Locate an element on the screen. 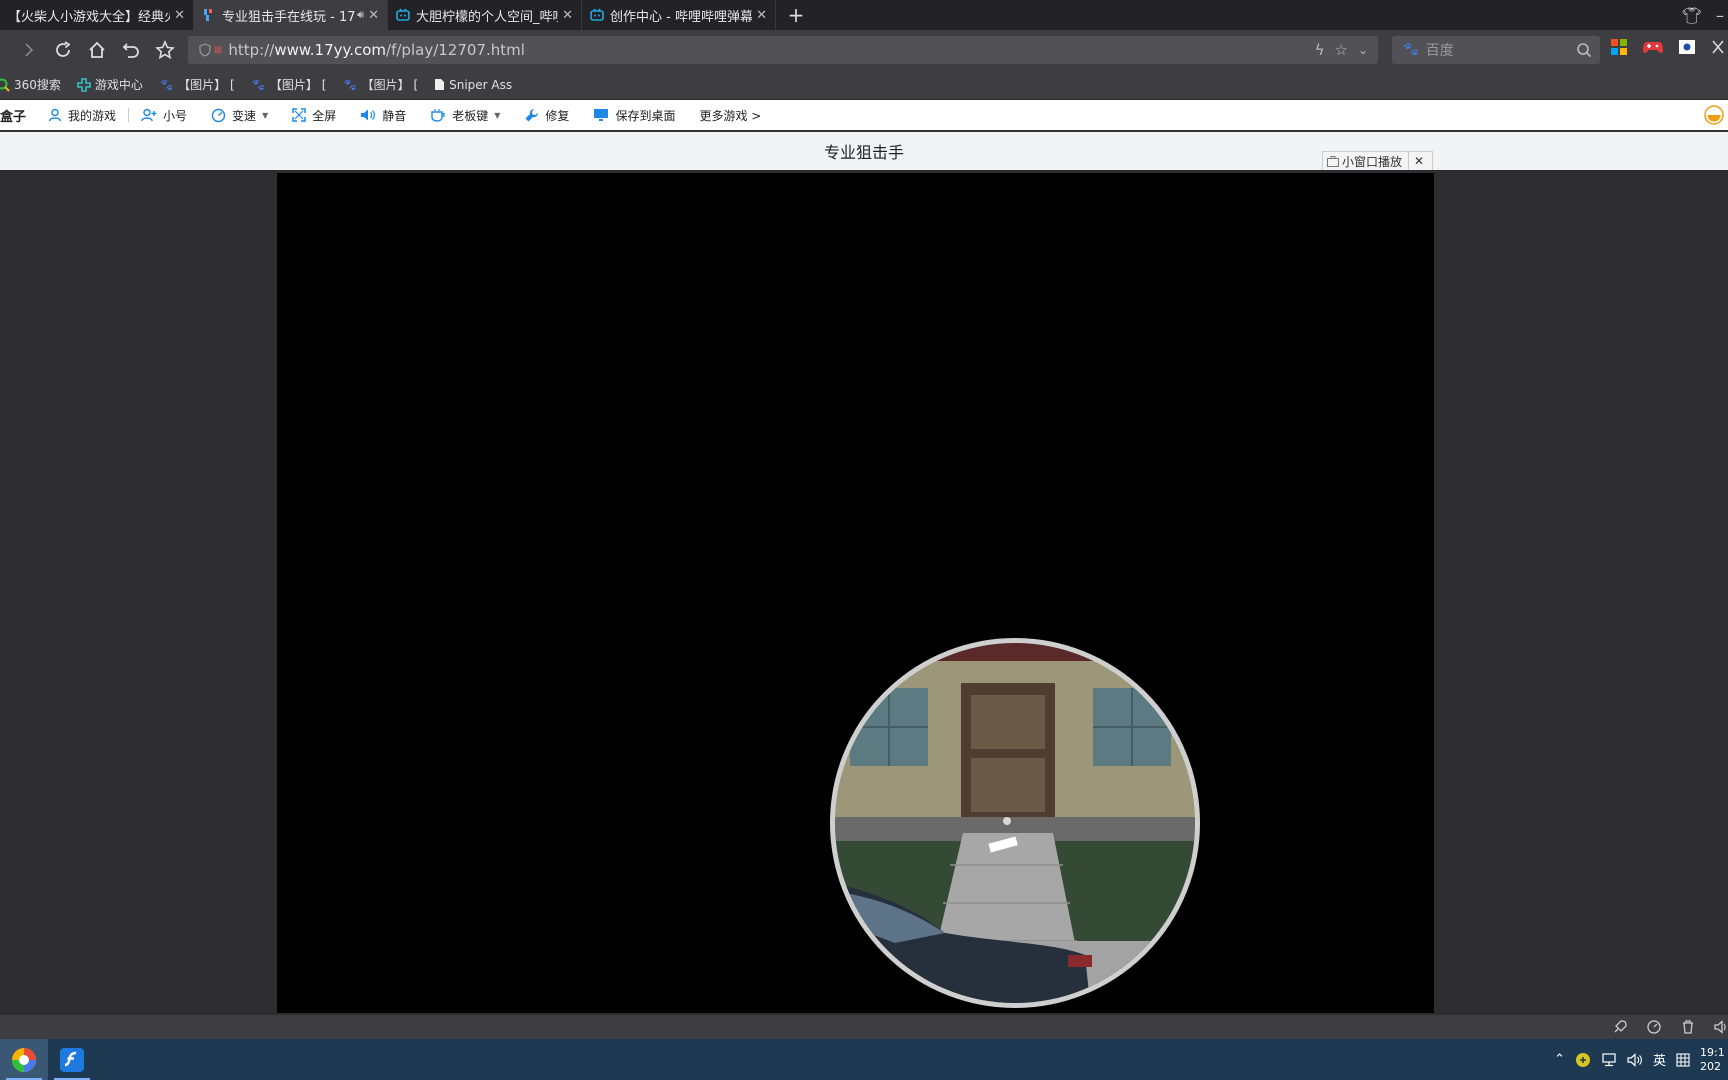 The image size is (1728, 1080). bookmark-game-center: 游戏中心 is located at coordinates (110, 84).